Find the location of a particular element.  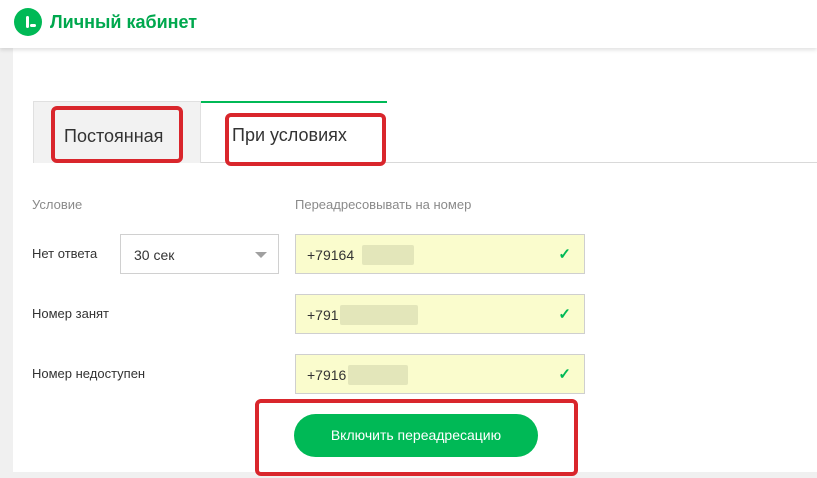

header: Личный кабинет is located at coordinates (408, 24).